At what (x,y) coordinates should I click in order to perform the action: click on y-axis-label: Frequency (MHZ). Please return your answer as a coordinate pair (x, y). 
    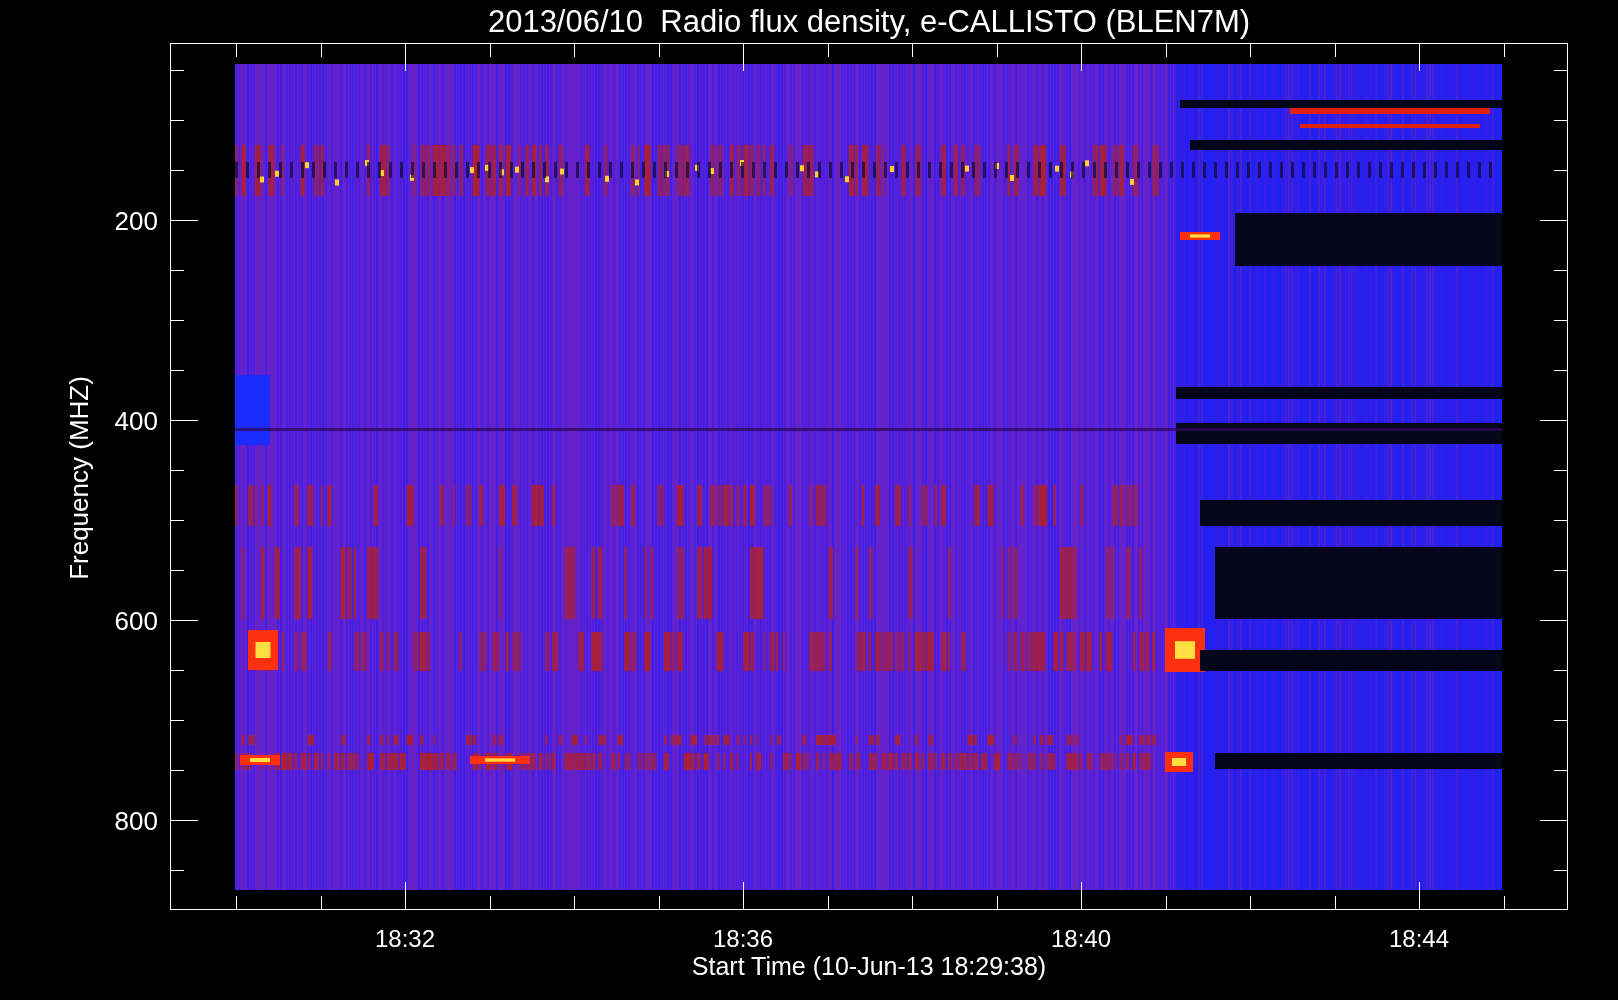
    Looking at the image, I should click on (79, 478).